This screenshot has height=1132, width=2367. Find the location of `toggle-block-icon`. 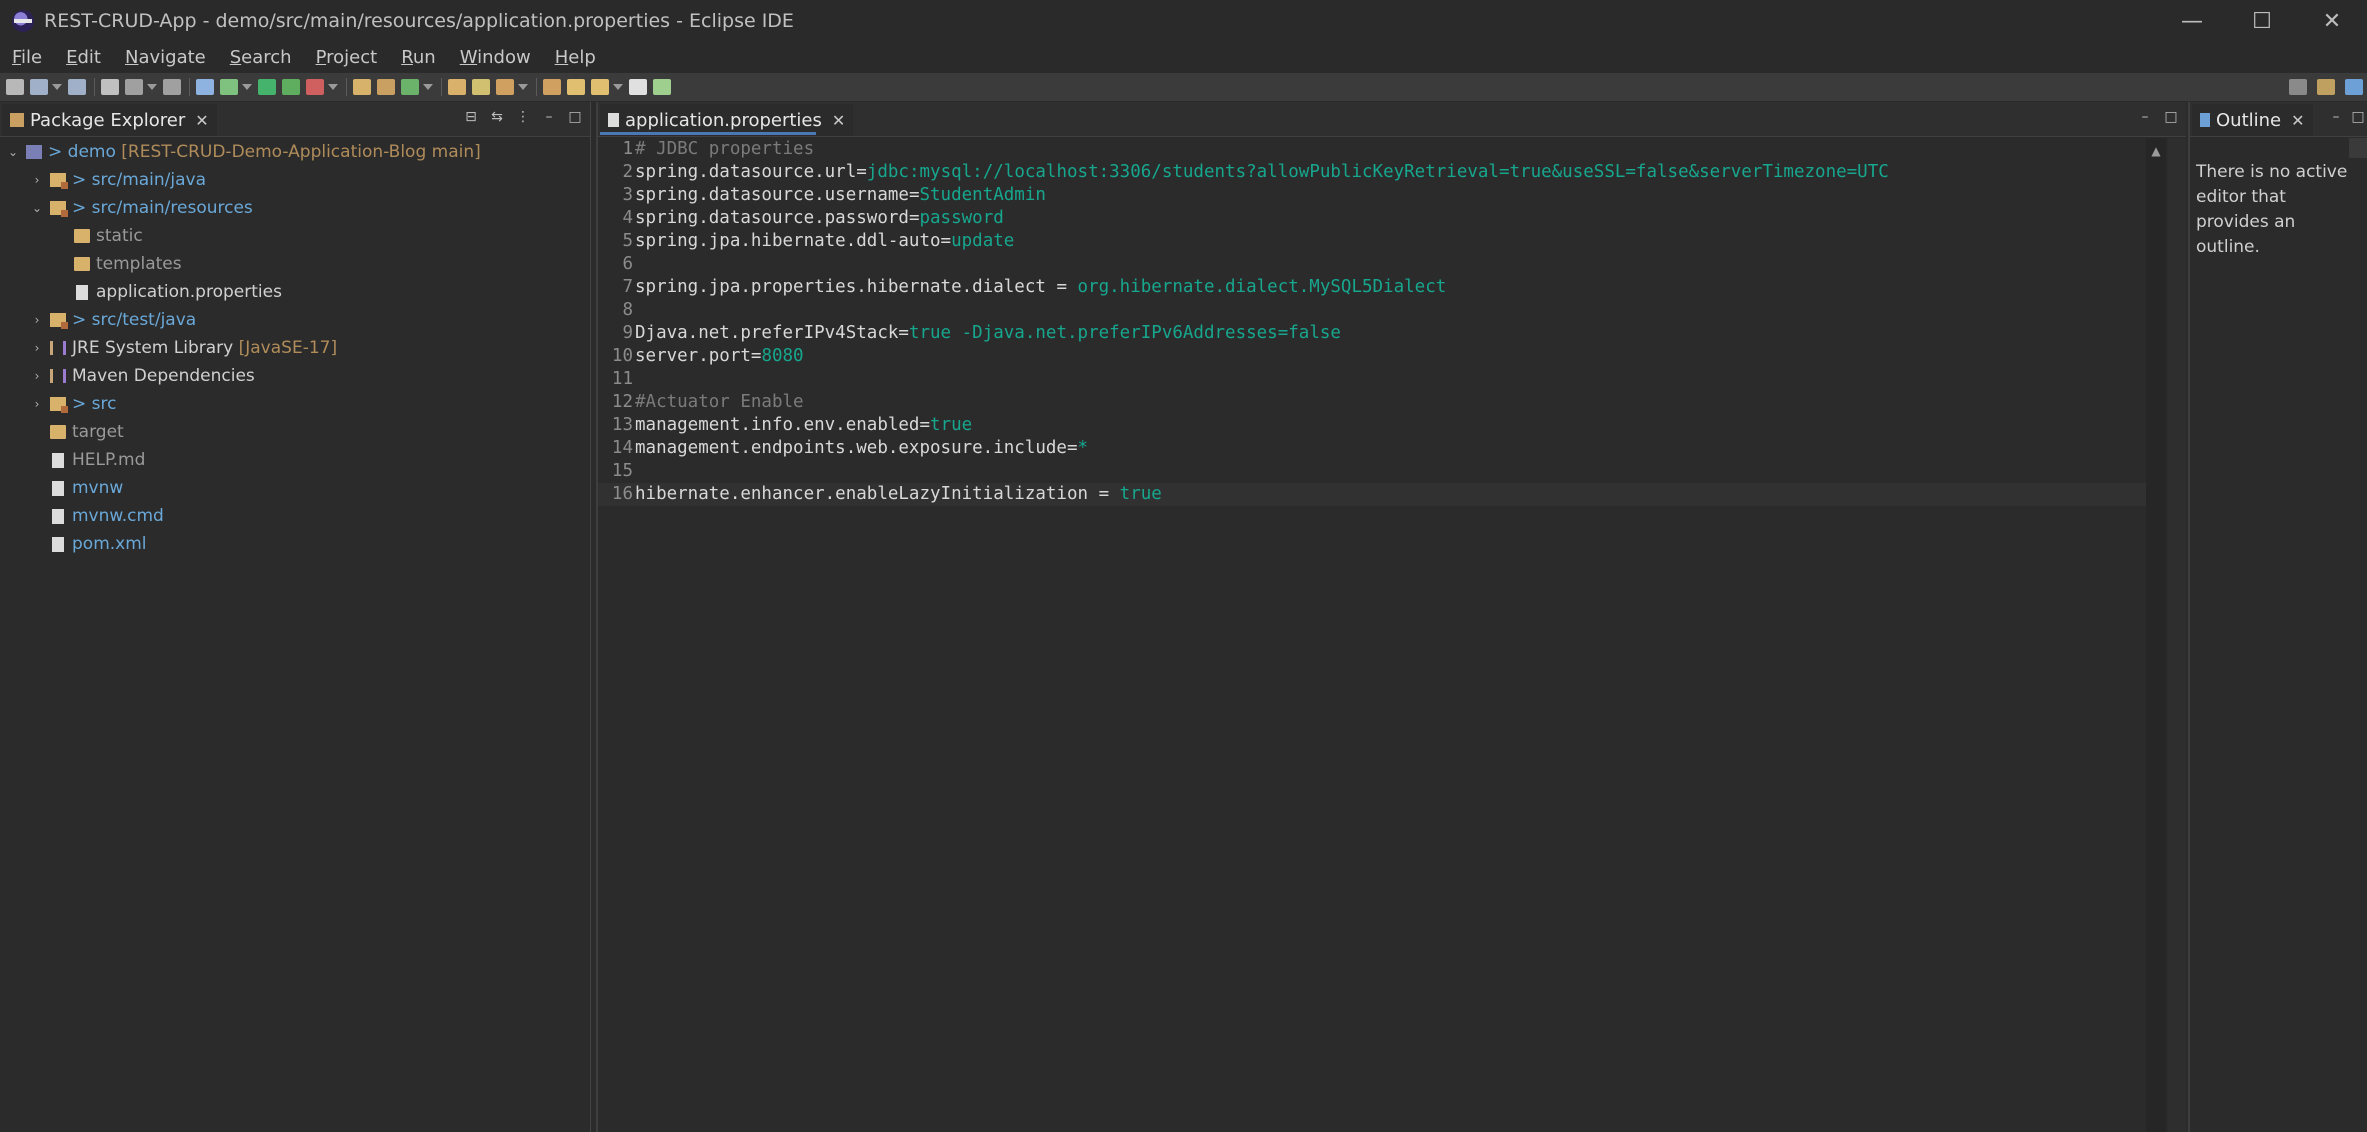

toggle-block-icon is located at coordinates (134, 87).